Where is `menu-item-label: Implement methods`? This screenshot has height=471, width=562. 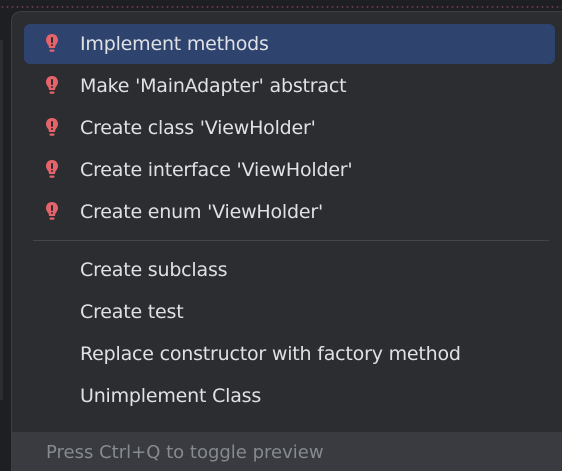 menu-item-label: Implement methods is located at coordinates (174, 44).